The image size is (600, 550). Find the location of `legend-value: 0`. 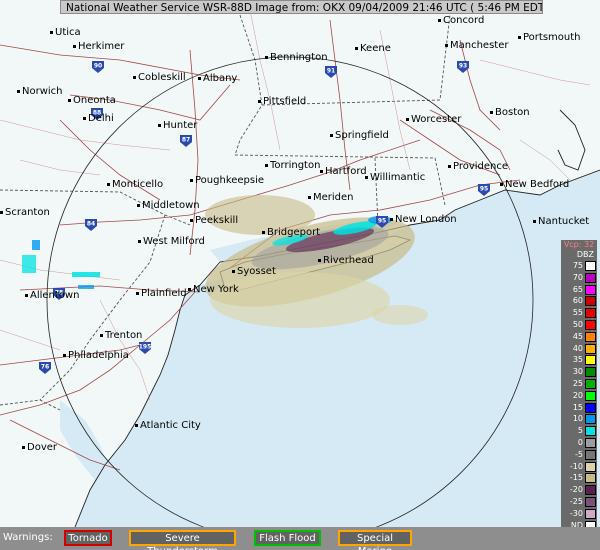

legend-value: 0 is located at coordinates (580, 442).